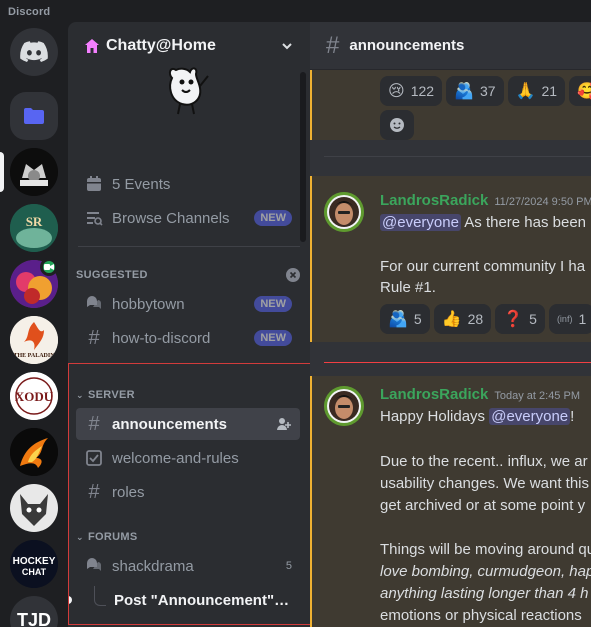  I want to click on chevron-down-icon: ⌄, so click(80, 536).